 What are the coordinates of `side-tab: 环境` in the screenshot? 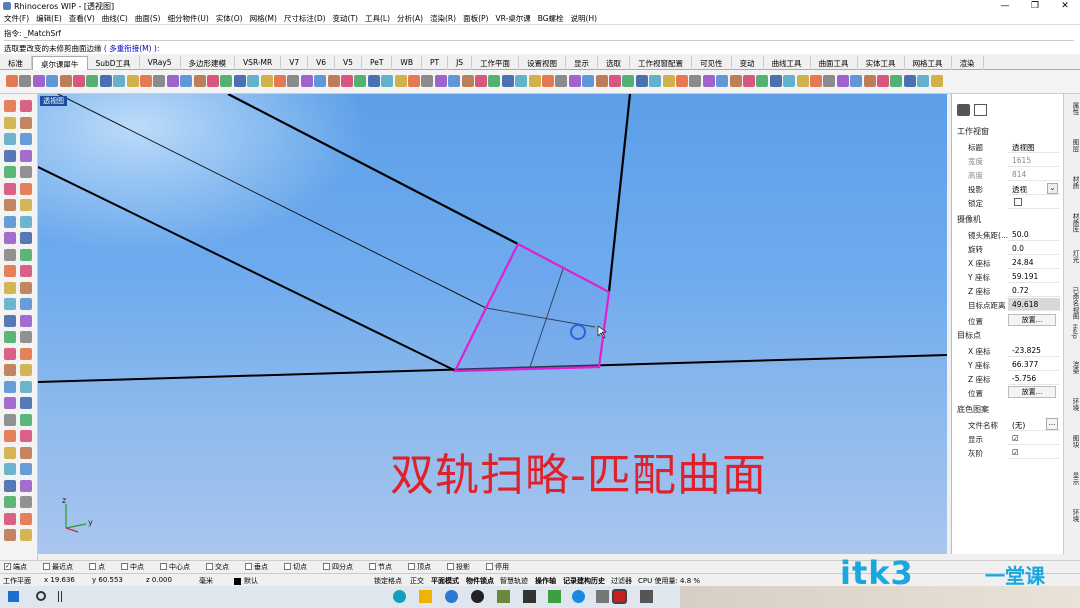 It's located at (1072, 515).